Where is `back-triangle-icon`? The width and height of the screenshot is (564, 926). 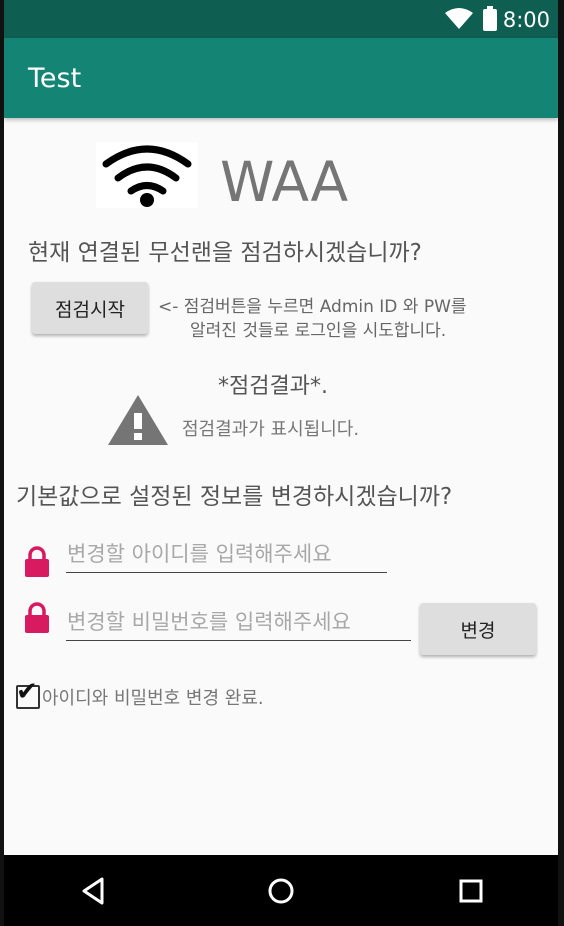 back-triangle-icon is located at coordinates (94, 891).